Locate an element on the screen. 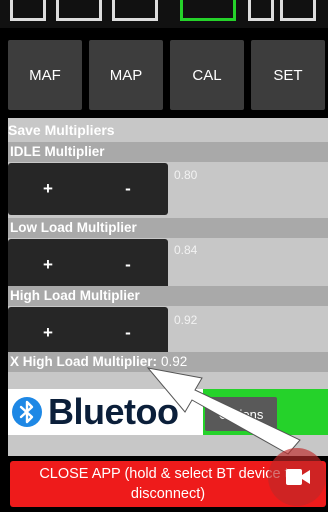 This screenshot has height=512, width=328. idle-controls: + - is located at coordinates (88, 189).